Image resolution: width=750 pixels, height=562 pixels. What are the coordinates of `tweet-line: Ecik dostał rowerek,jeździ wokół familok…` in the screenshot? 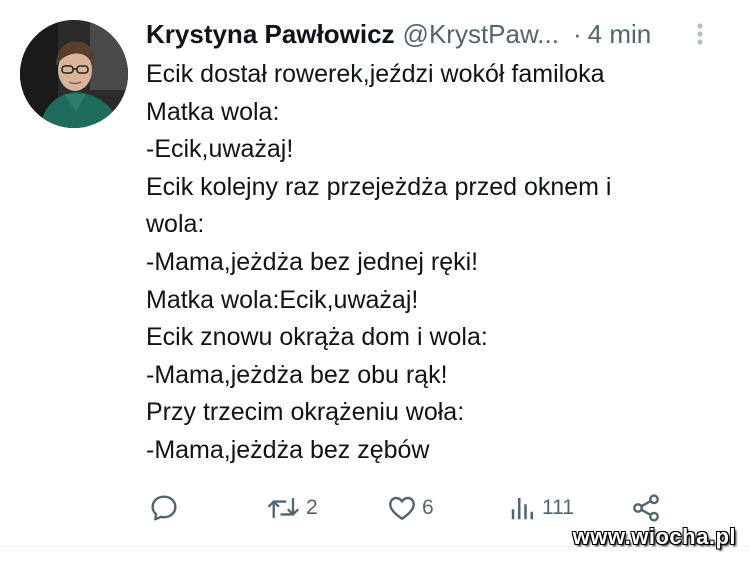 It's located at (375, 74).